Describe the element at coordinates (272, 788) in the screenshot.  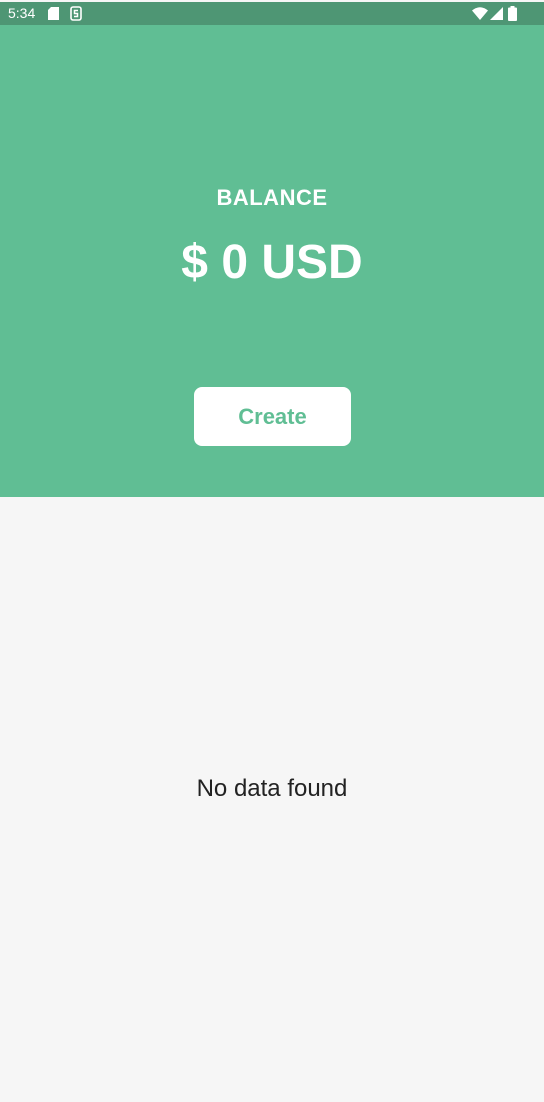
I see `empty-state-message: No data found` at that location.